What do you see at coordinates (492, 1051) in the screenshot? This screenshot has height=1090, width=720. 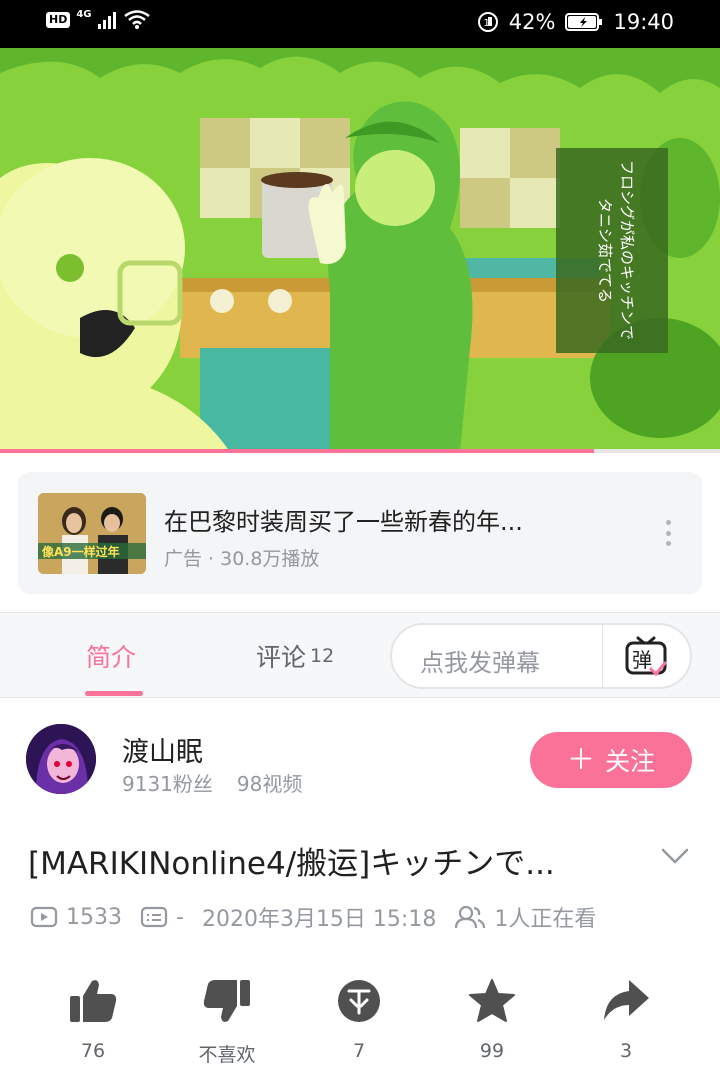 I see `favorite-count: 99` at bounding box center [492, 1051].